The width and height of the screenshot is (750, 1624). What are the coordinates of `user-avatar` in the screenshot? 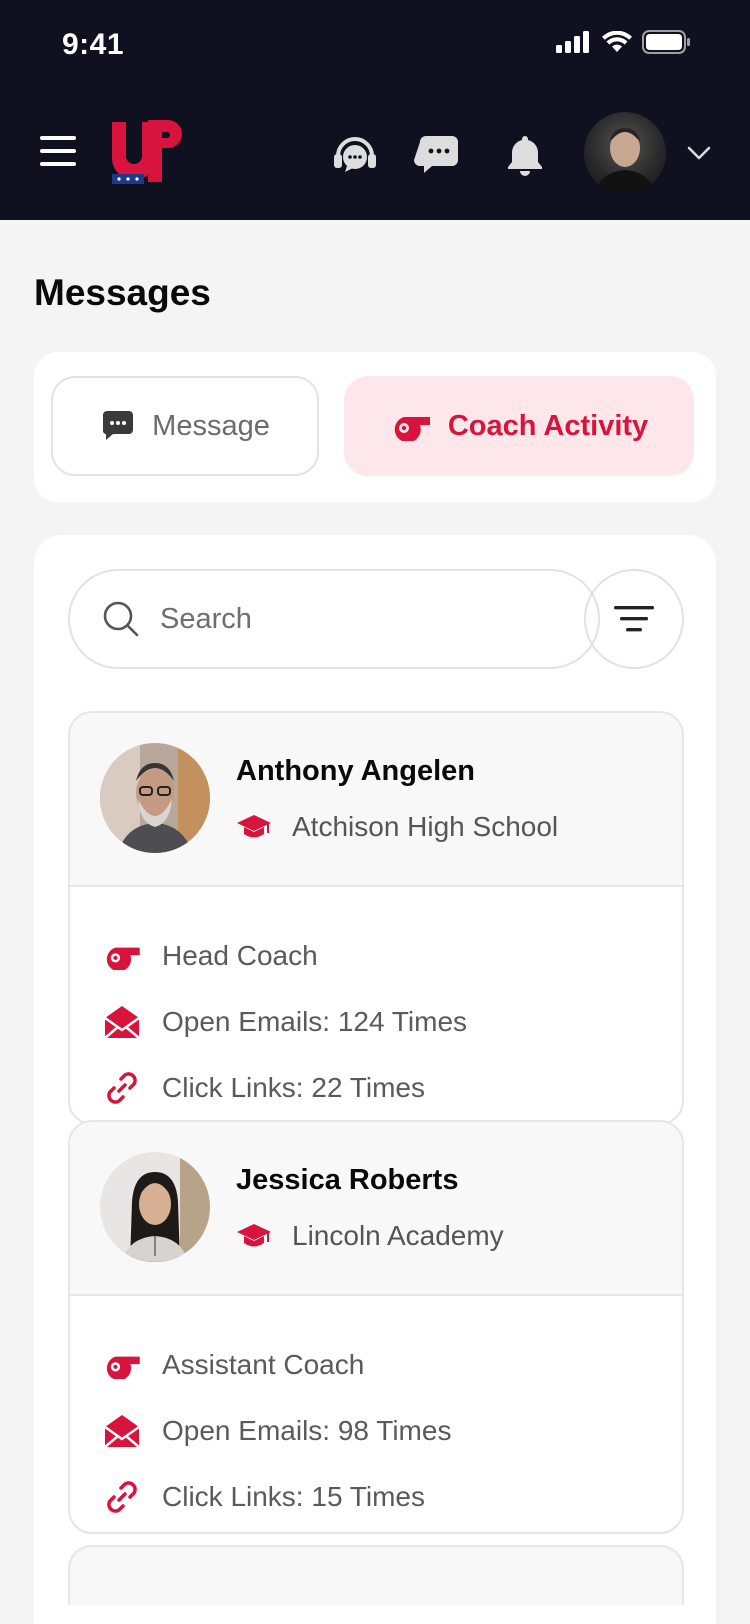 It's located at (625, 153).